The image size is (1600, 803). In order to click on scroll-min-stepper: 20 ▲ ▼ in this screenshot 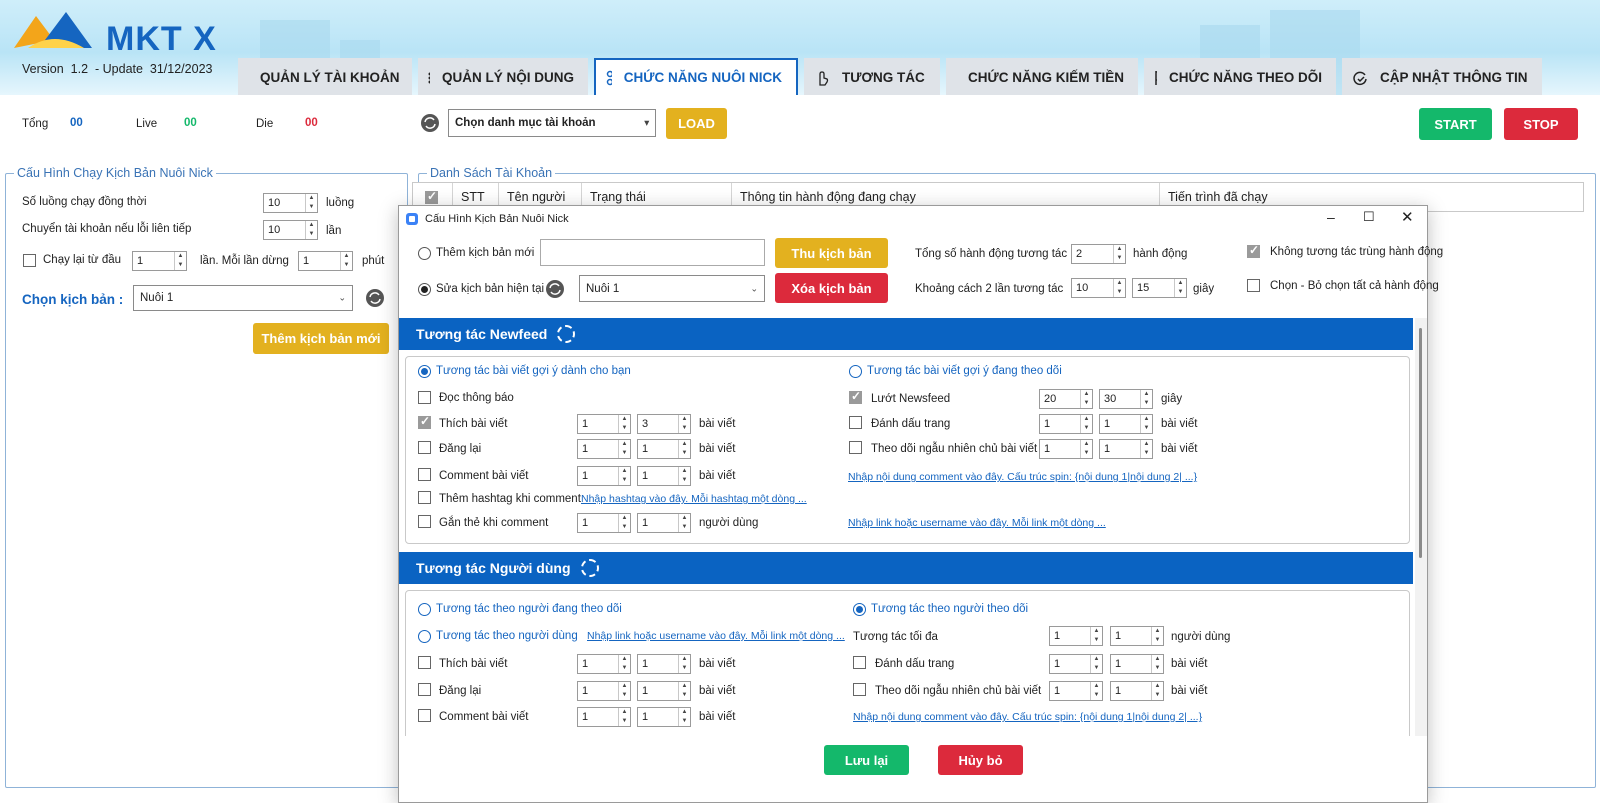, I will do `click(1066, 399)`.